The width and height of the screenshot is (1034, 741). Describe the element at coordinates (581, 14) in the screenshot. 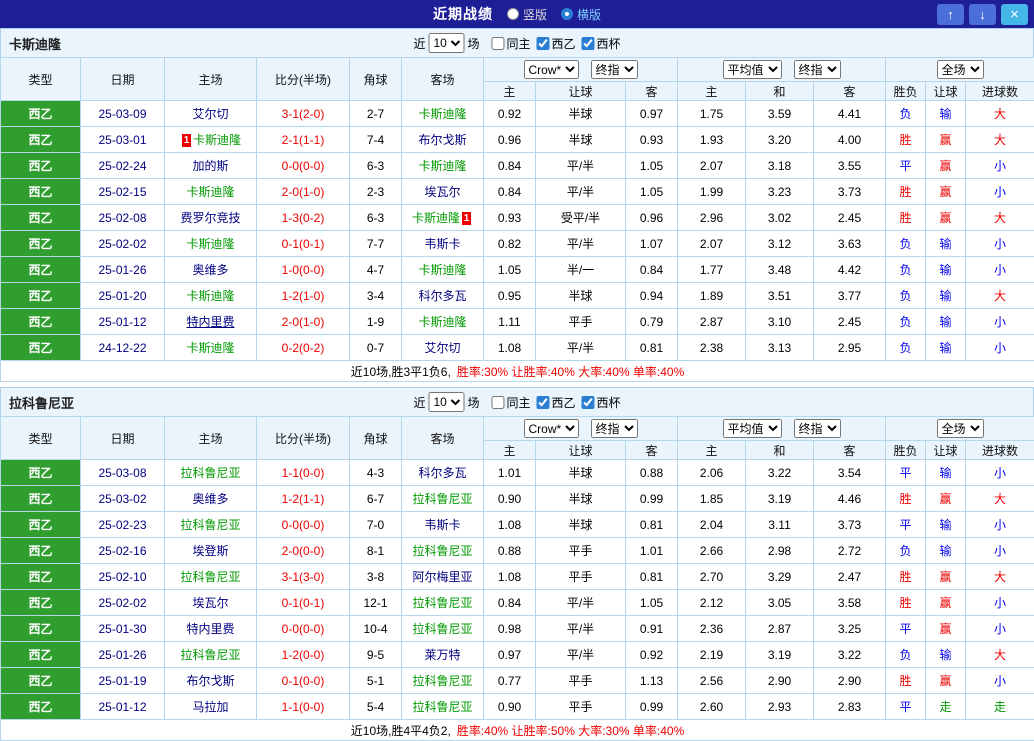

I see `view-option-horizontal: 横版` at that location.